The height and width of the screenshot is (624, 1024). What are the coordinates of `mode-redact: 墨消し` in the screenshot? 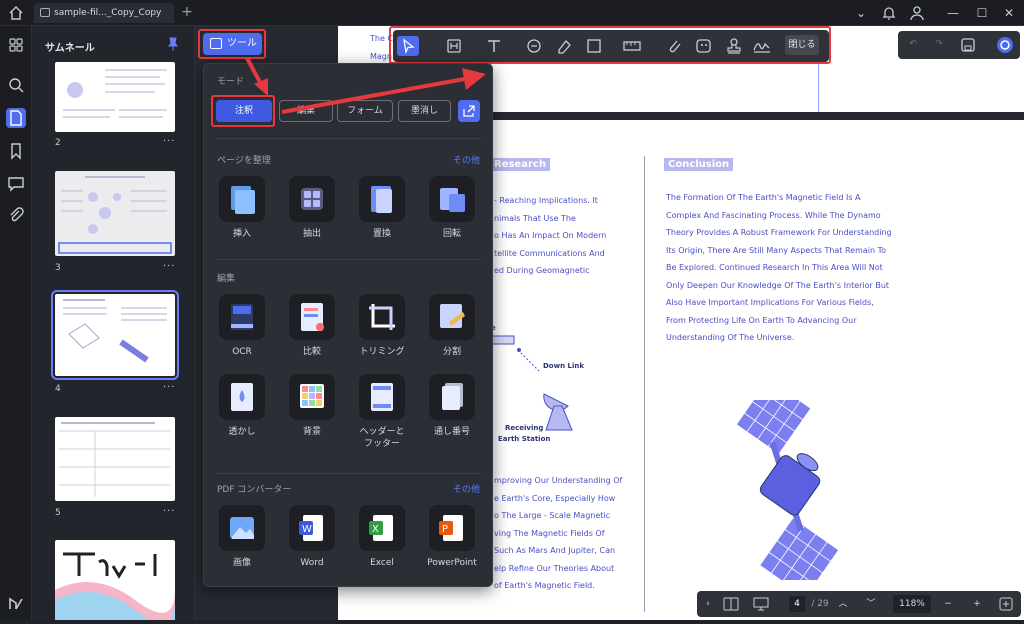 It's located at (424, 111).